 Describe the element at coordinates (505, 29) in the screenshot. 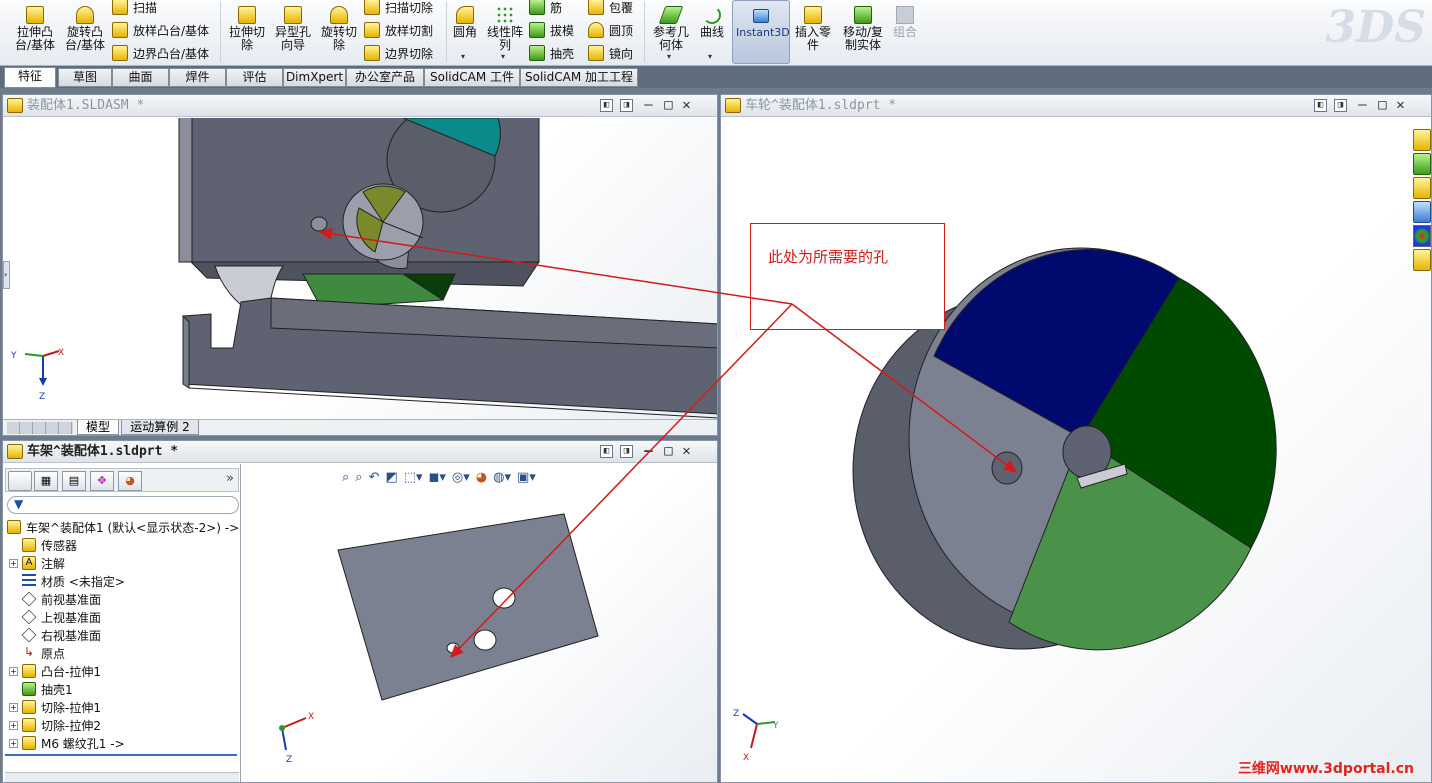

I see `linear-pattern-button: 线性阵 列` at that location.